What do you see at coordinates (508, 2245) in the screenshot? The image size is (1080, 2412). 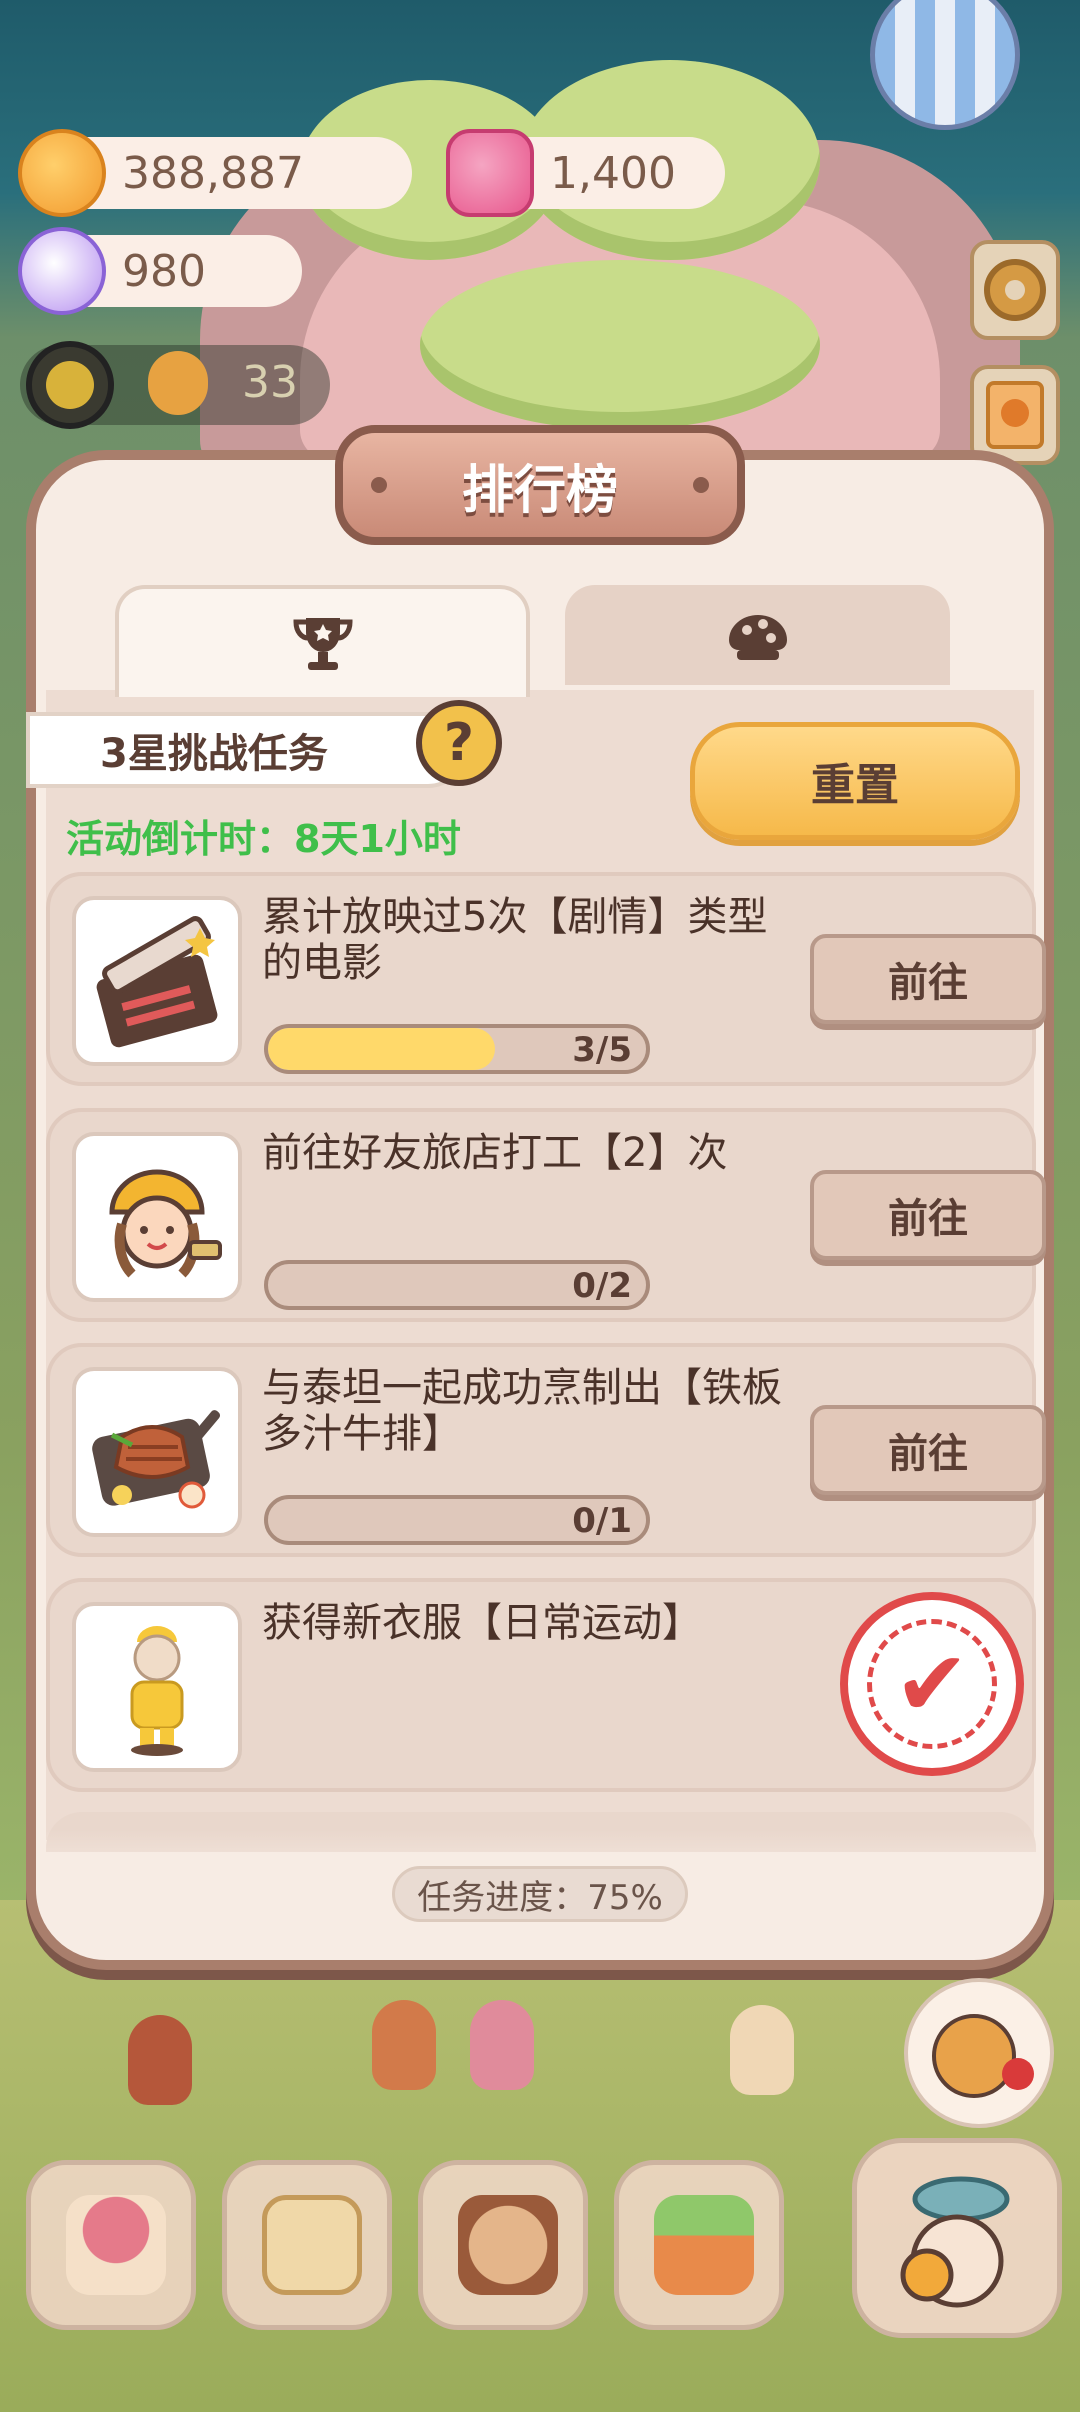 I see `chef-character-icon` at bounding box center [508, 2245].